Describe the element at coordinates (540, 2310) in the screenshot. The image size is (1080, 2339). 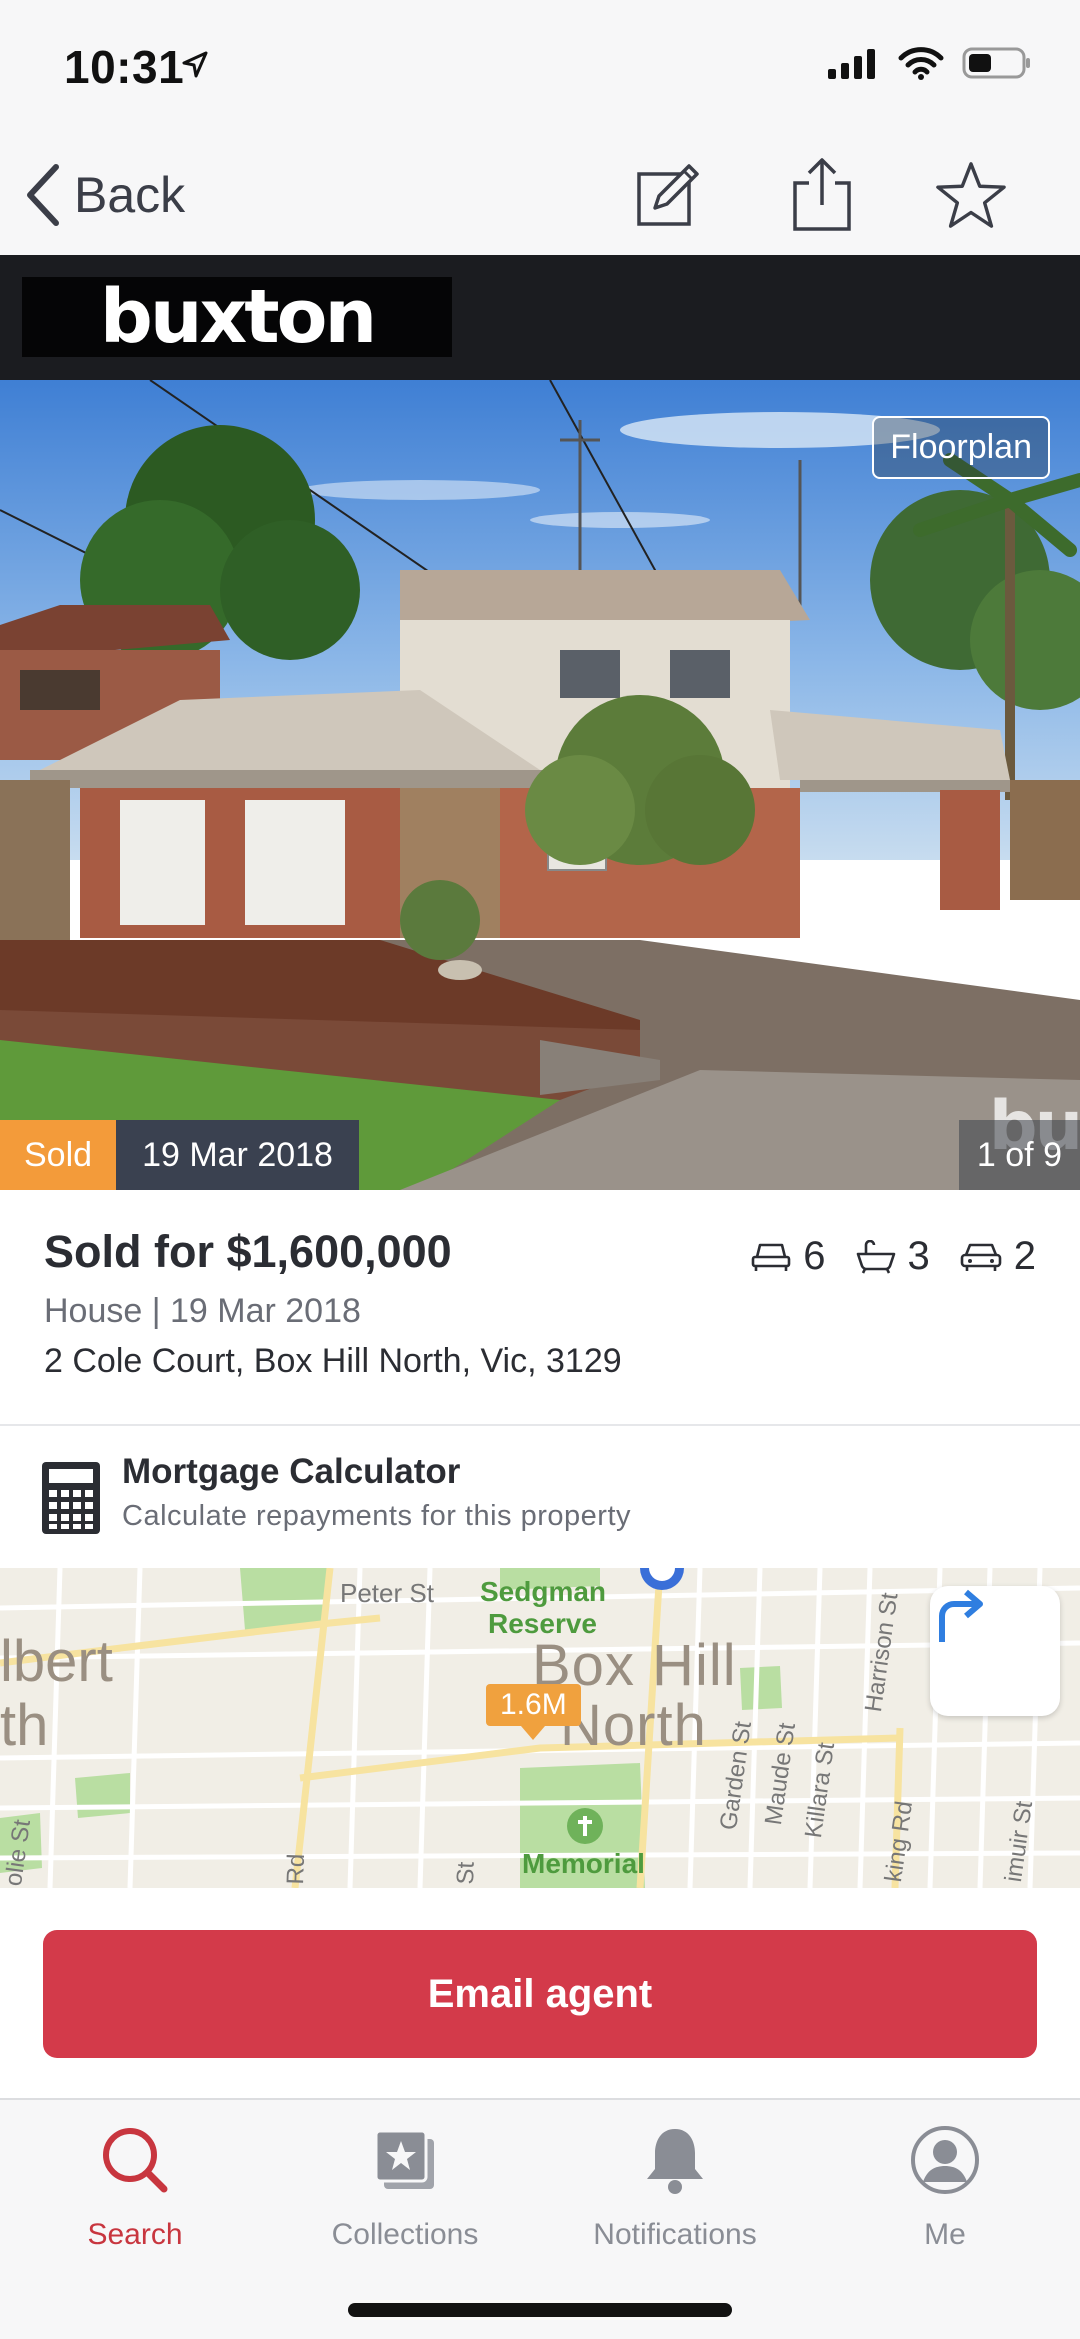
I see `home-indicator` at that location.